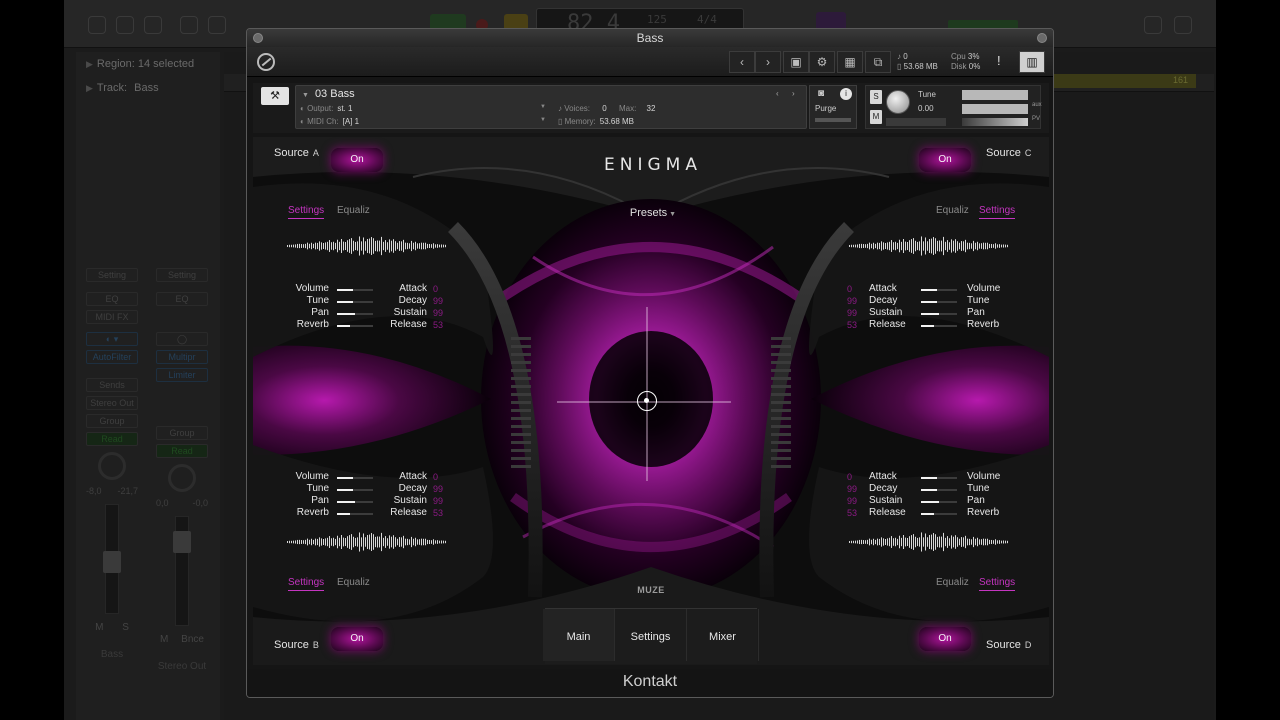 The width and height of the screenshot is (1280, 720). I want to click on output-selector: ◐ Output: st. 1 ▼, so click(425, 108).